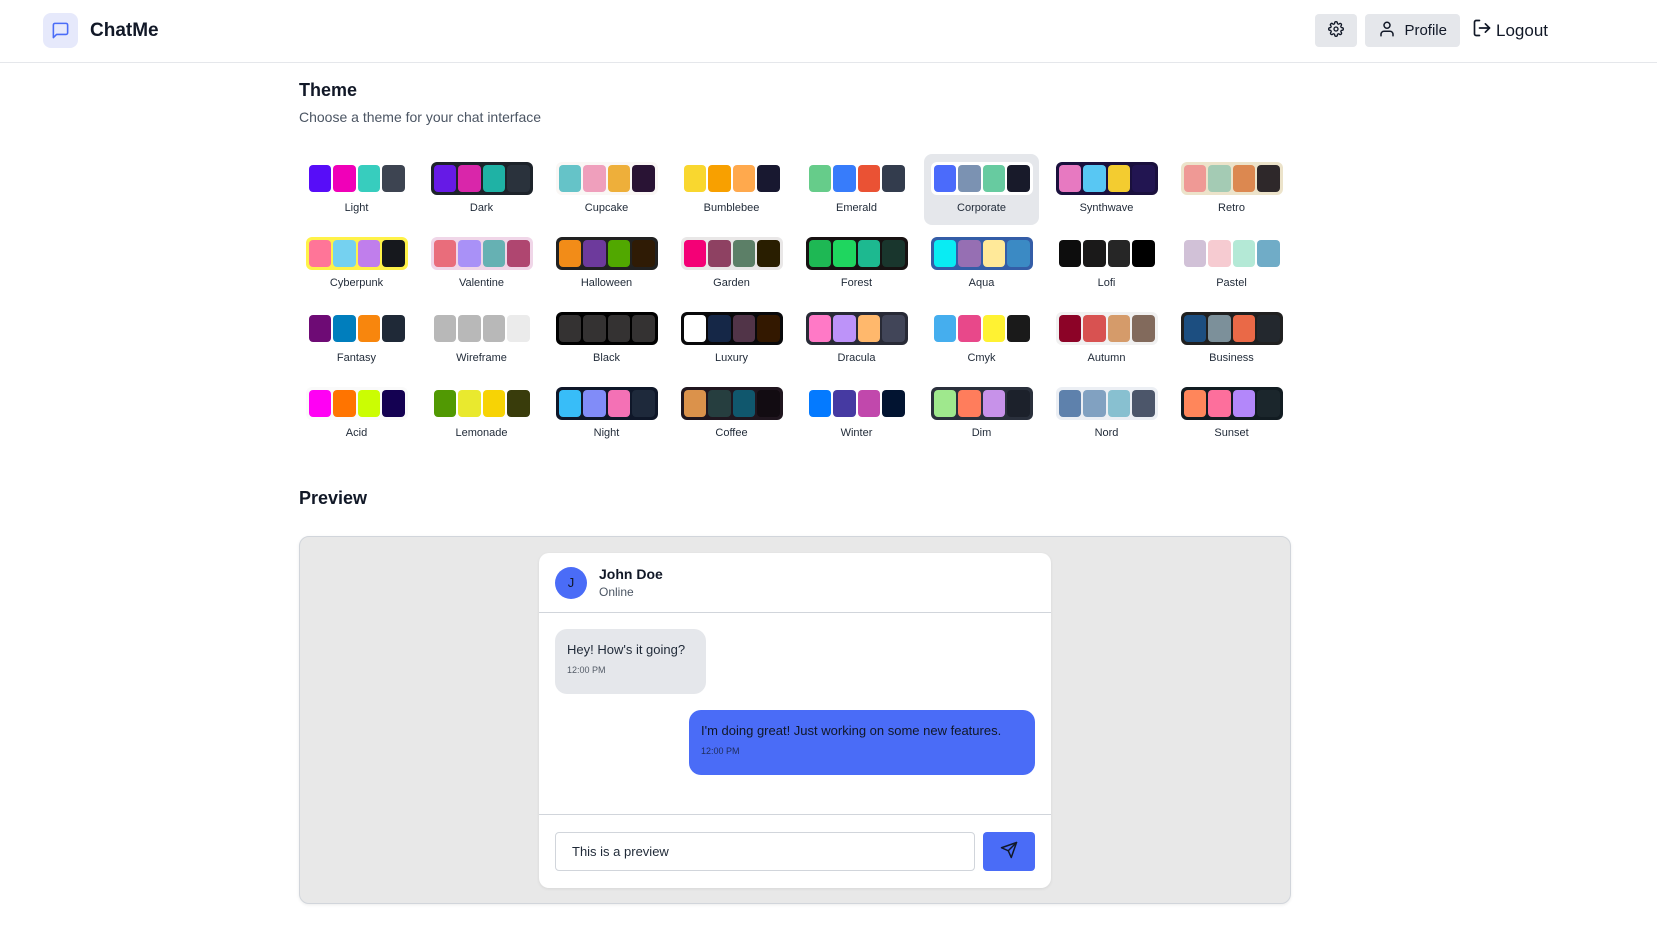  I want to click on theme-label: Aqua, so click(981, 283).